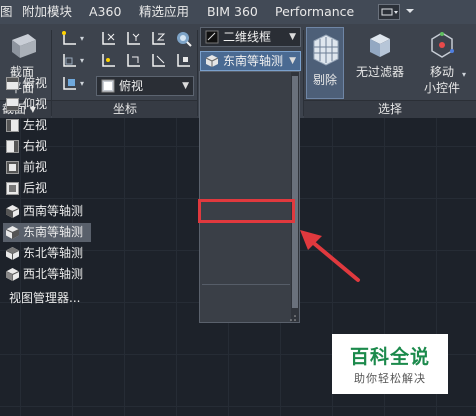 Image resolution: width=476 pixels, height=416 pixels. I want to click on menu-item-nw-isometric: 西北等轴测, so click(47, 274).